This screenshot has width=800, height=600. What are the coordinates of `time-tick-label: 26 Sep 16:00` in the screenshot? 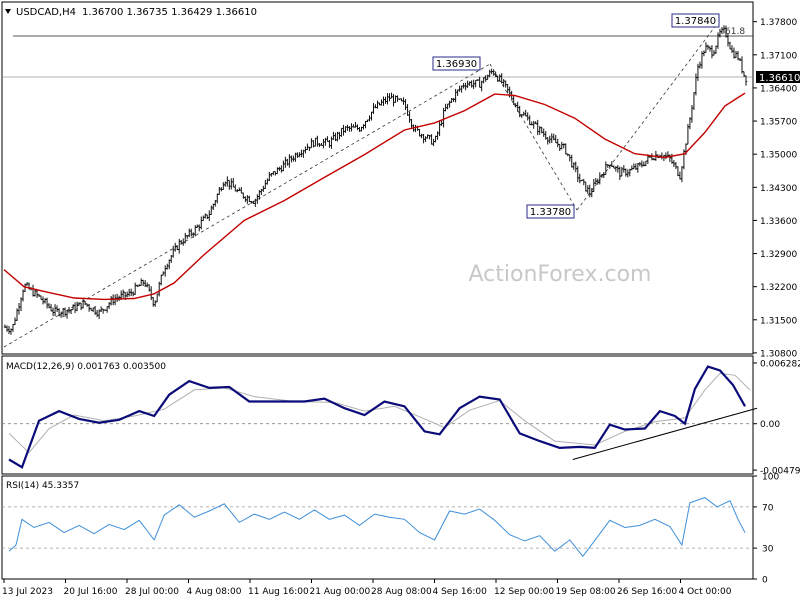 It's located at (647, 592).